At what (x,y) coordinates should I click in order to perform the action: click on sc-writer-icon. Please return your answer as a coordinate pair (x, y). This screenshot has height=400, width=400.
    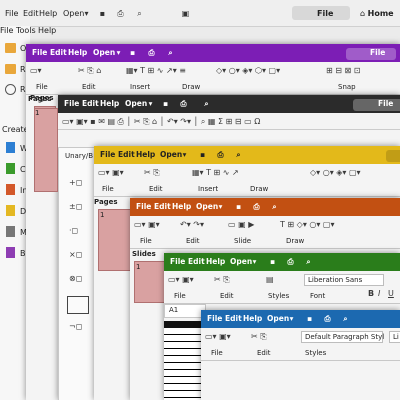
    Looking at the image, I should click on (10, 147).